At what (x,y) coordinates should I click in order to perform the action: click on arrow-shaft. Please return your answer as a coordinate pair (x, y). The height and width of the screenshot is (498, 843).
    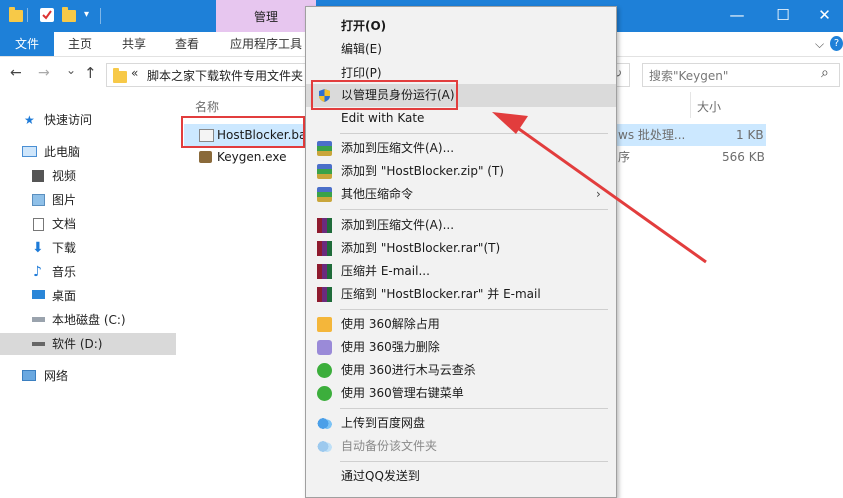
    Looking at the image, I should click on (609, 193).